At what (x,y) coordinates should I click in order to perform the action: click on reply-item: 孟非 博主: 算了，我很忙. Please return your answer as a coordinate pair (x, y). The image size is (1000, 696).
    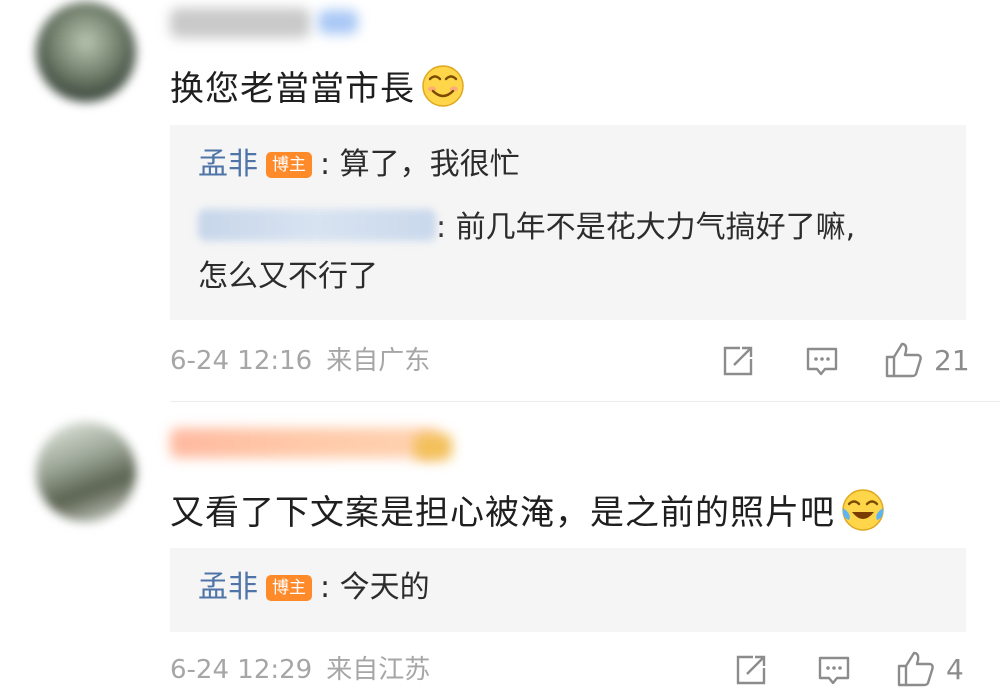
    Looking at the image, I should click on (359, 165).